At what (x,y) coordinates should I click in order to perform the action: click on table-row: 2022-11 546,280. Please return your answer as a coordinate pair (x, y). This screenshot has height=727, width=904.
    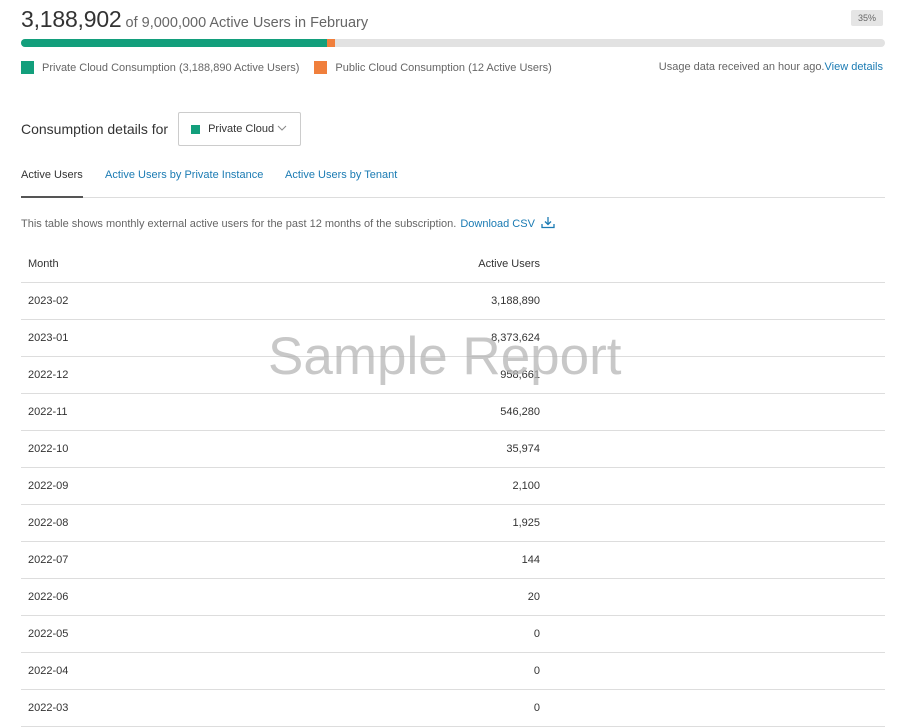
    Looking at the image, I should click on (453, 412).